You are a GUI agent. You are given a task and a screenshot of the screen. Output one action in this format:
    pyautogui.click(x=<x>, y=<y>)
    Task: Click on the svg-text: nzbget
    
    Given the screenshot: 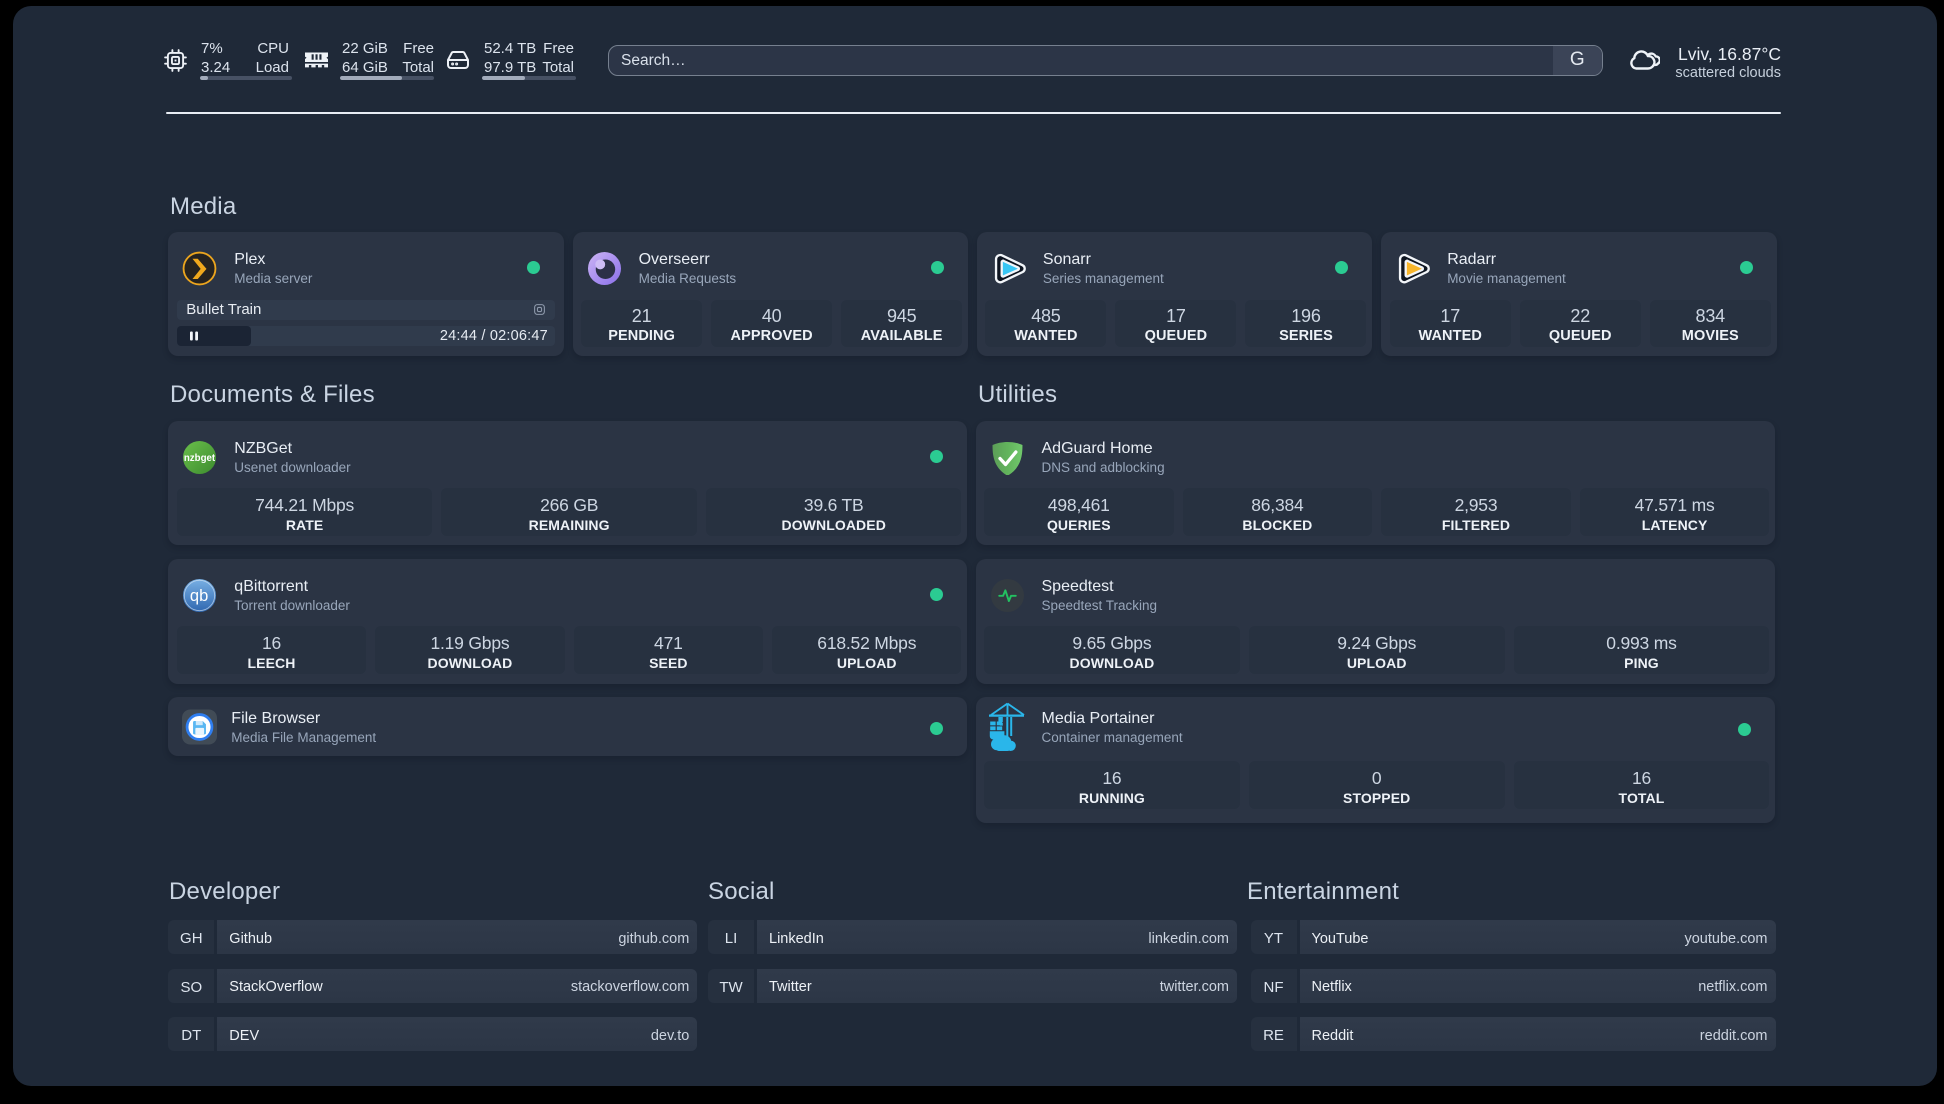 What is the action you would take?
    pyautogui.click(x=200, y=458)
    